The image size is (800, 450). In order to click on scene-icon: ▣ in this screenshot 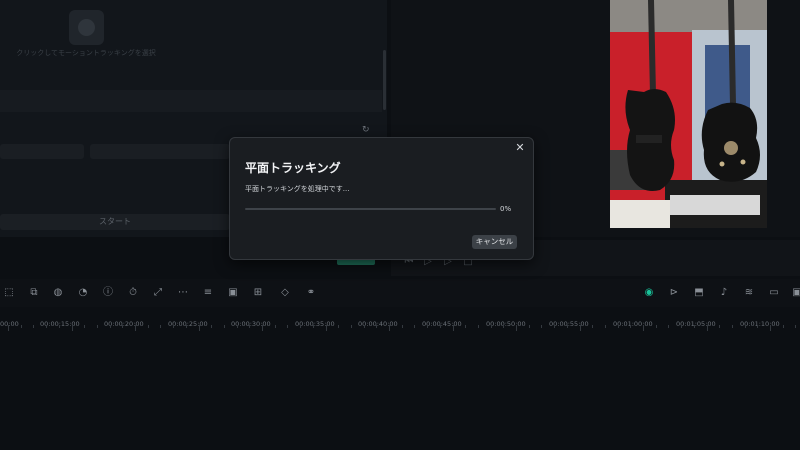, I will do `click(233, 293)`.